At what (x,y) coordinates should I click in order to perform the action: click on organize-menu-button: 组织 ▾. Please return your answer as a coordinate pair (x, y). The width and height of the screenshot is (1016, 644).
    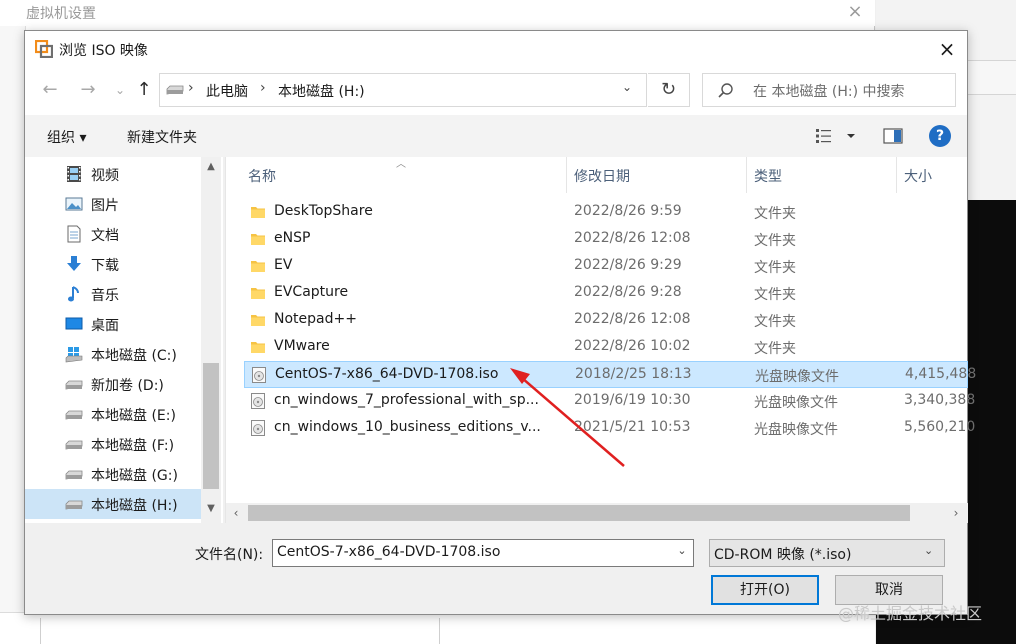
    Looking at the image, I should click on (66, 137).